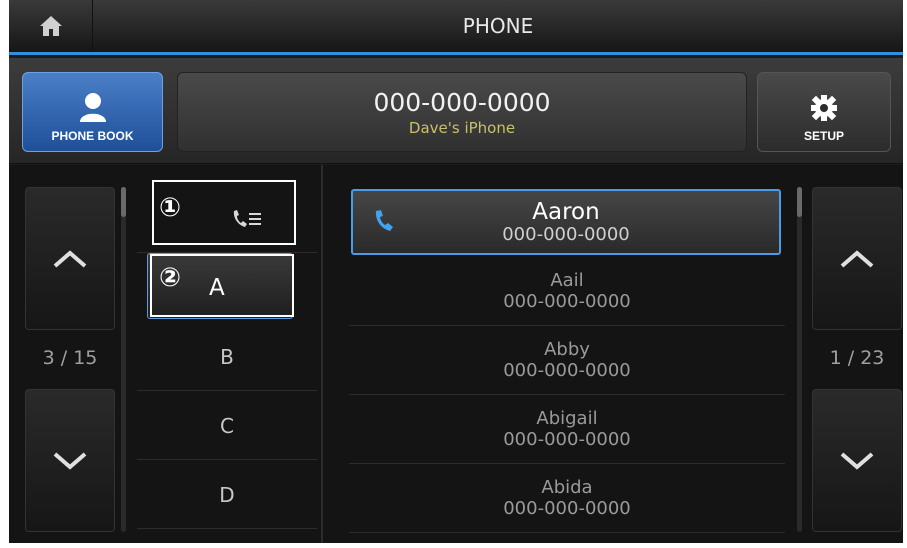  I want to click on title-bar: PHONE, so click(456, 27).